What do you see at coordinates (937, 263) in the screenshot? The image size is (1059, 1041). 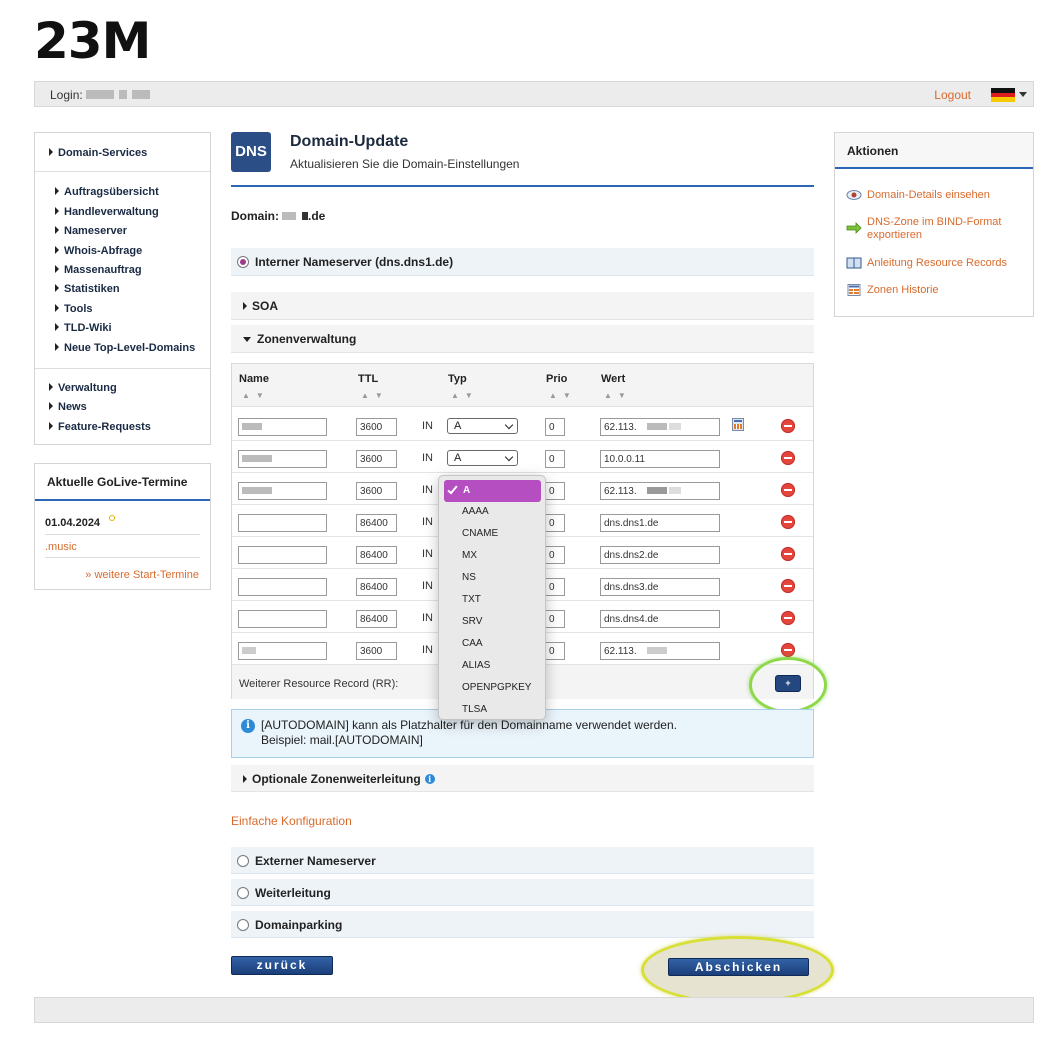 I see `rr-guide-link: Anleitung Resource Records` at bounding box center [937, 263].